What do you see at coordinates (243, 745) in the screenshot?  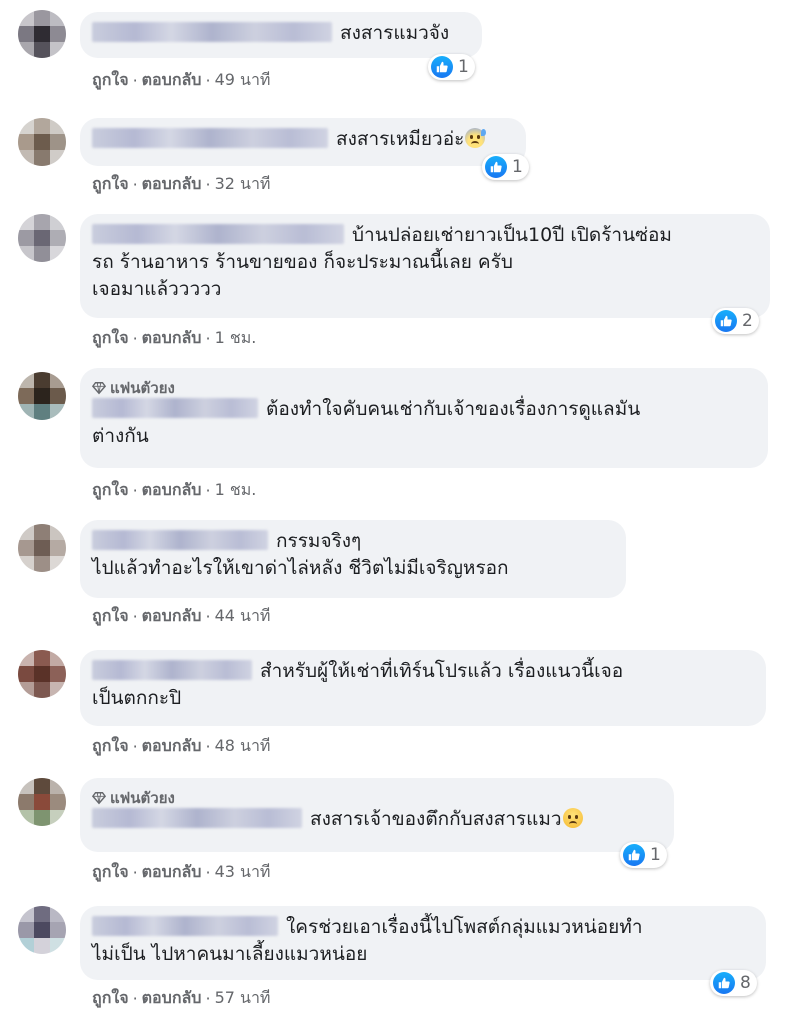 I see `timestamp: 48 นาที` at bounding box center [243, 745].